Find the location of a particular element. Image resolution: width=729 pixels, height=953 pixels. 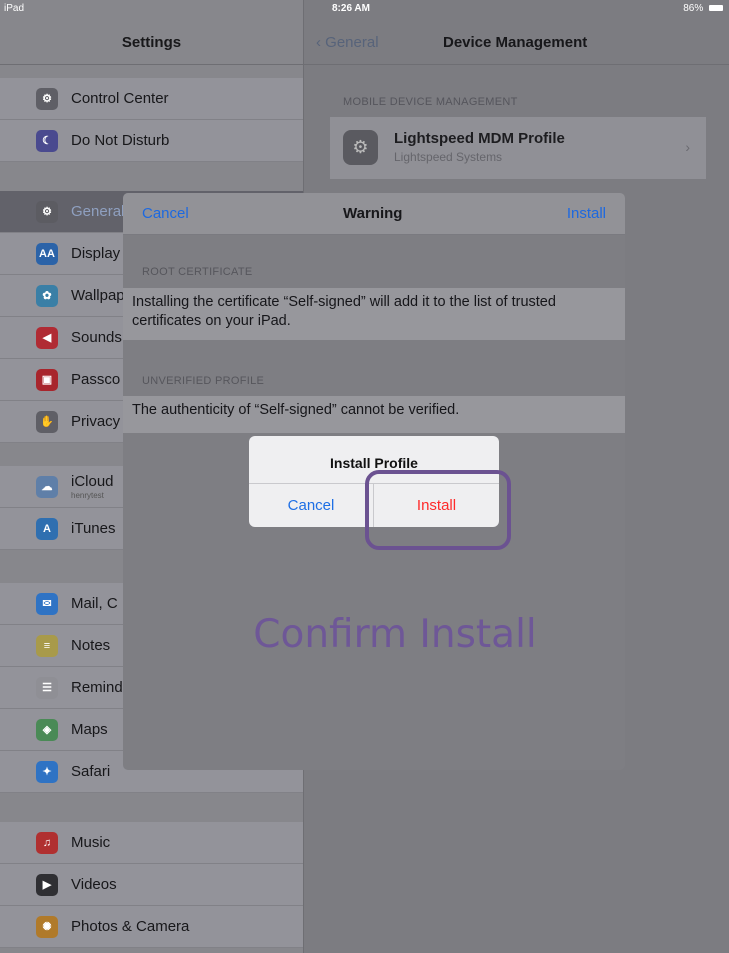

sidebar-item-do-not-disturb: ☾ Do Not Disturb is located at coordinates (151, 141).